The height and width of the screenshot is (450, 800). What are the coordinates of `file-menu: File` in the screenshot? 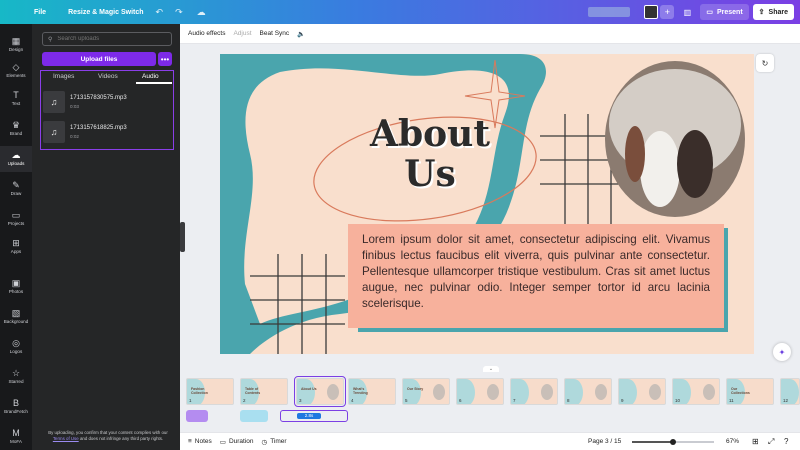 It's located at (40, 12).